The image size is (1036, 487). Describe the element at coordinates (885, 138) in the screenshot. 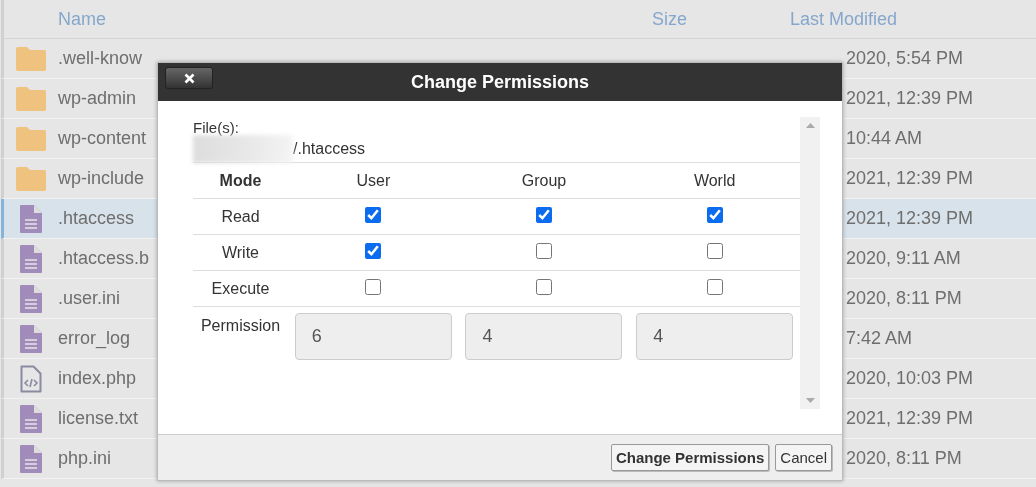

I see `modified-date: 10:44 AM` at that location.